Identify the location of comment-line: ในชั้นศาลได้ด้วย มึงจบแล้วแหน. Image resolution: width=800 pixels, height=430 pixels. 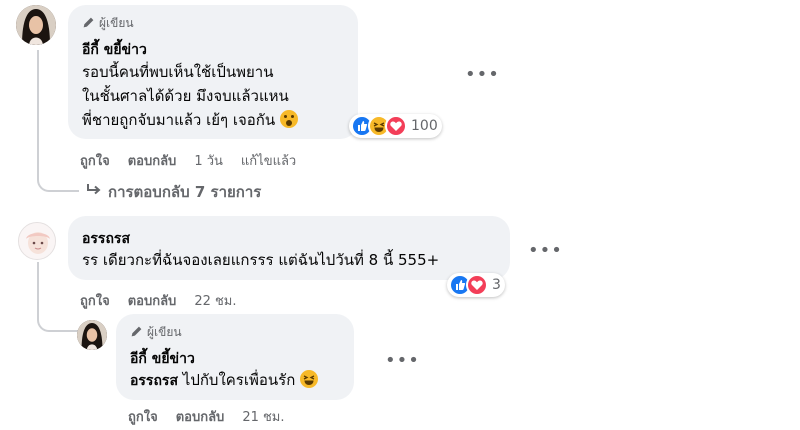
(185, 96).